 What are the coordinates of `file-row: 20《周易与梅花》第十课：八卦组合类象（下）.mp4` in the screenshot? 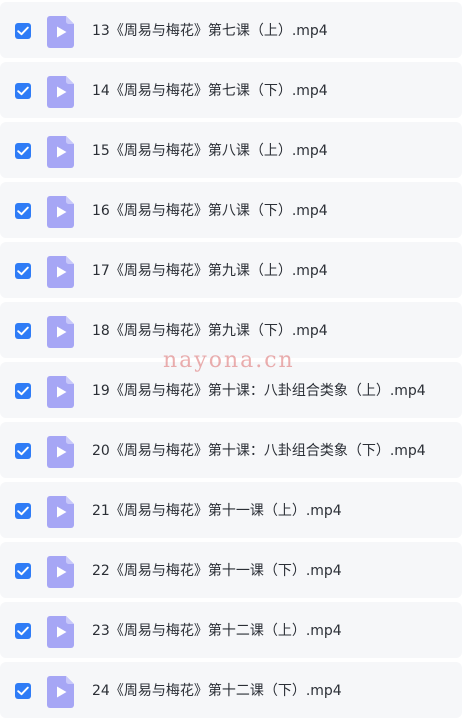 It's located at (231, 450).